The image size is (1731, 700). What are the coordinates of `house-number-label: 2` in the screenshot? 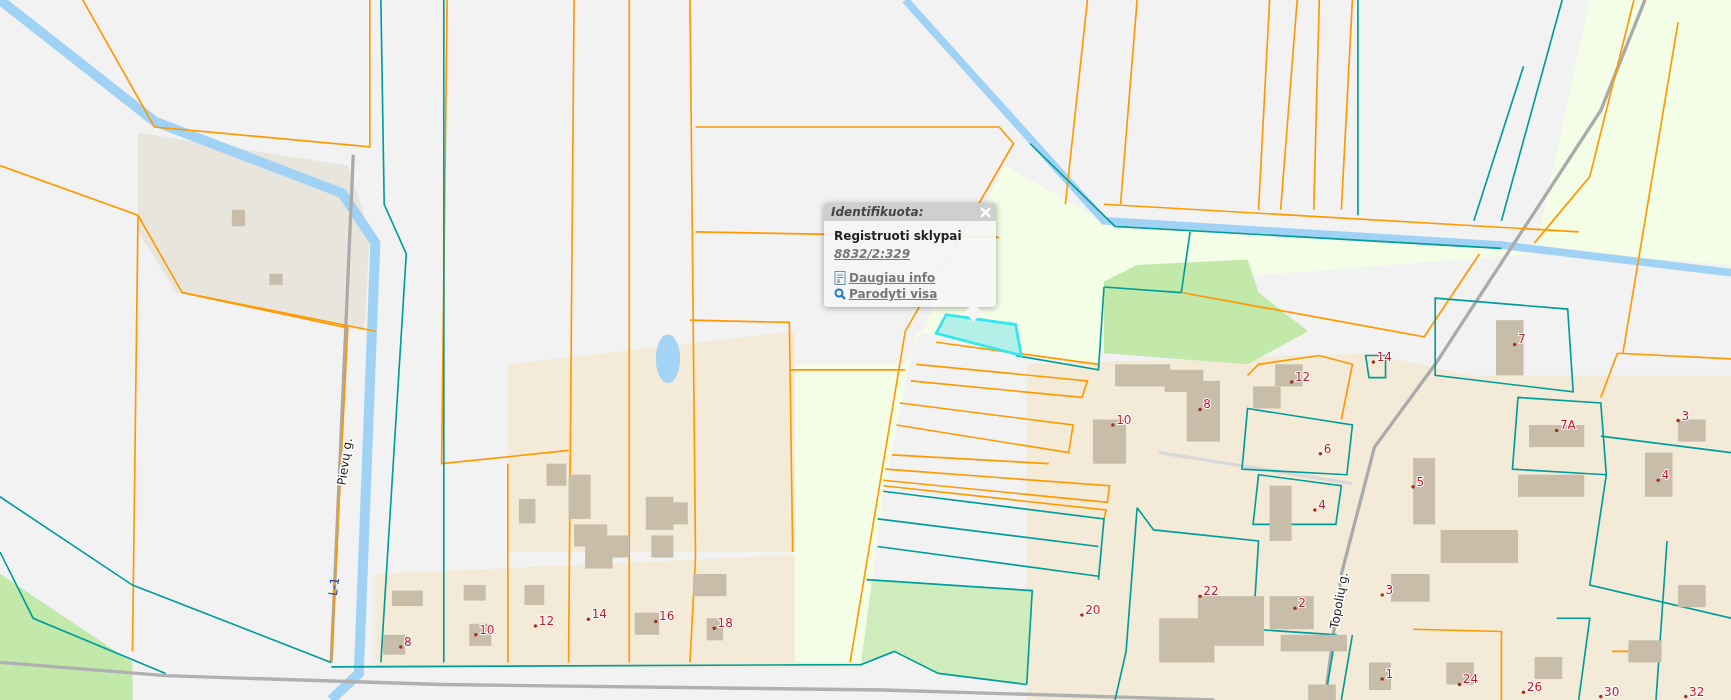 It's located at (1302, 603).